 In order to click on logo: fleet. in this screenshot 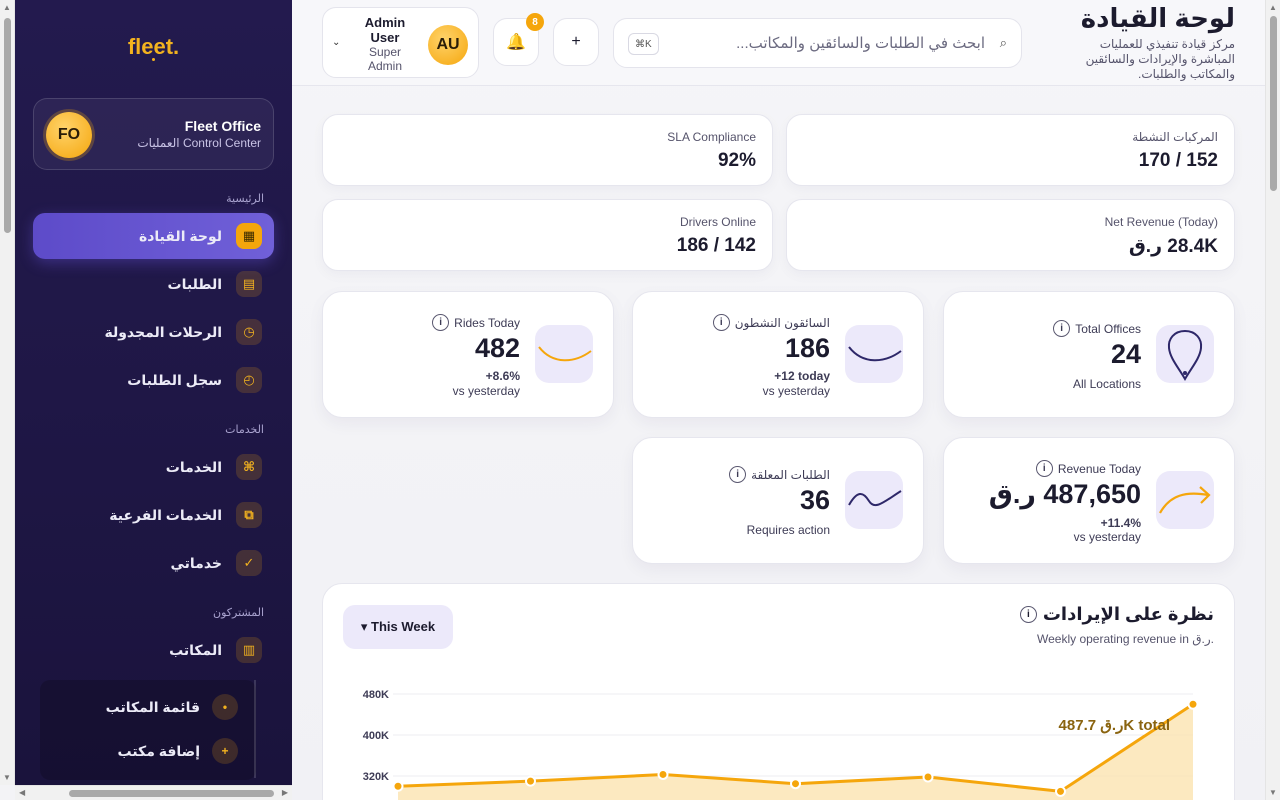, I will do `click(153, 47)`.